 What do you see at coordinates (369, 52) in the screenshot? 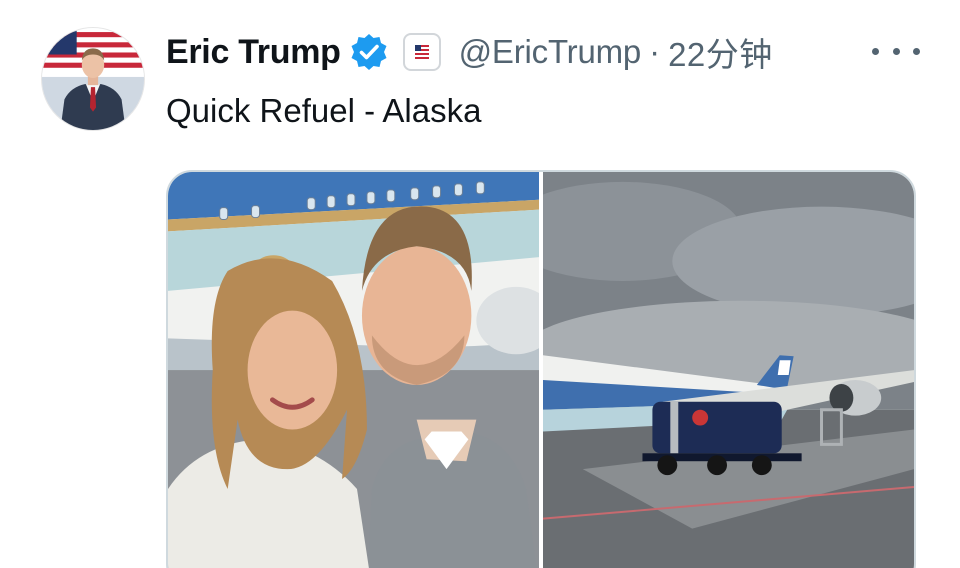
I see `verified-badge-icon` at bounding box center [369, 52].